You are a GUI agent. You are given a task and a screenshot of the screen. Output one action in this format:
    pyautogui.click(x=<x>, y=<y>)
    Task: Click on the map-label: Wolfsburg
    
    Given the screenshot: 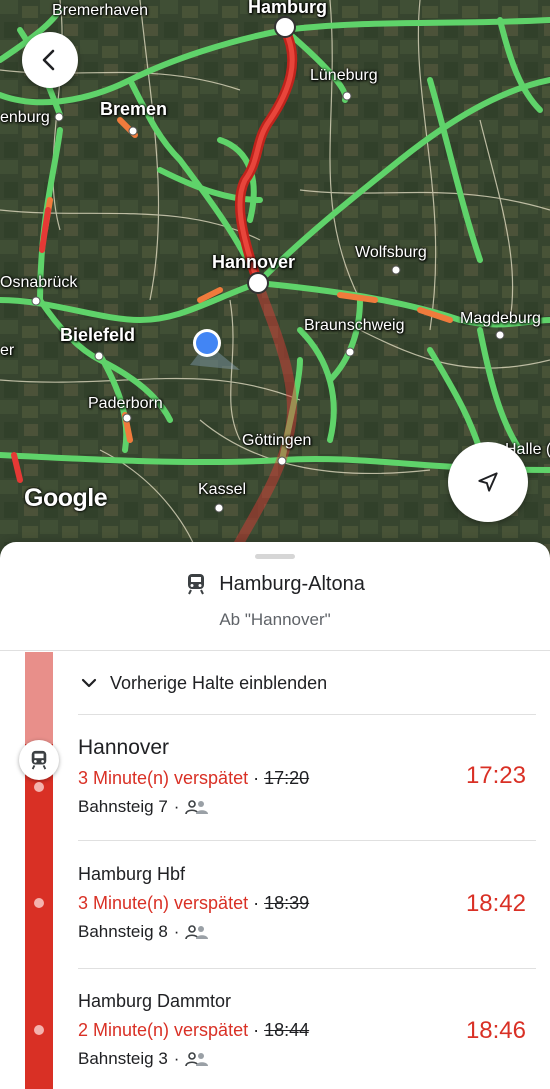 What is the action you would take?
    pyautogui.click(x=391, y=252)
    